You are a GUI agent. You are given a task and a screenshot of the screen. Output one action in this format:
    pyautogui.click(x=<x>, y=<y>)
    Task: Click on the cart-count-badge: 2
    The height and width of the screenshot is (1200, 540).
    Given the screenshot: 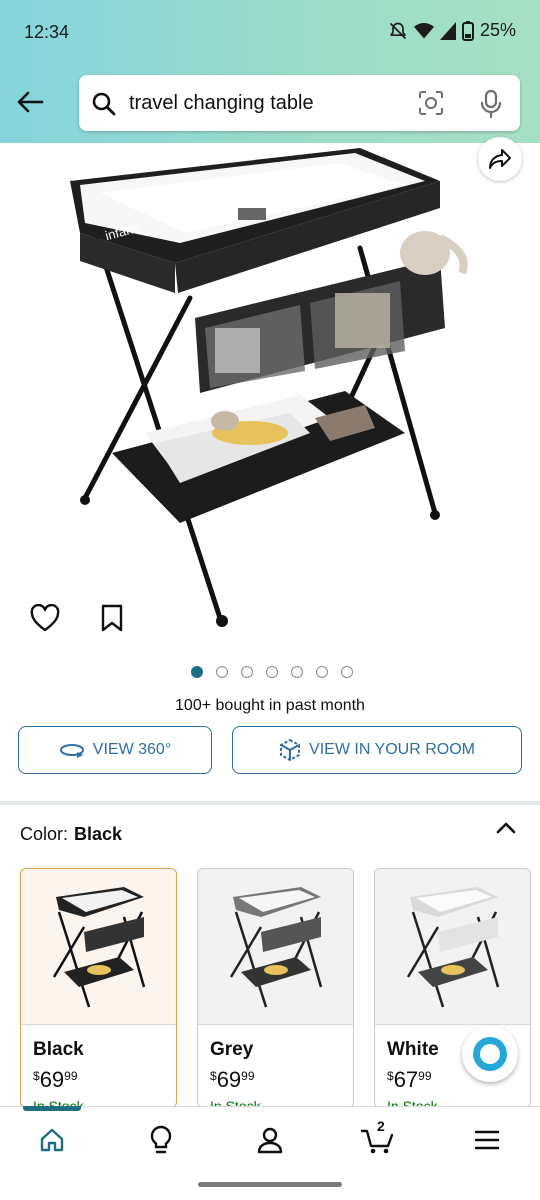 What is the action you would take?
    pyautogui.click(x=381, y=1126)
    